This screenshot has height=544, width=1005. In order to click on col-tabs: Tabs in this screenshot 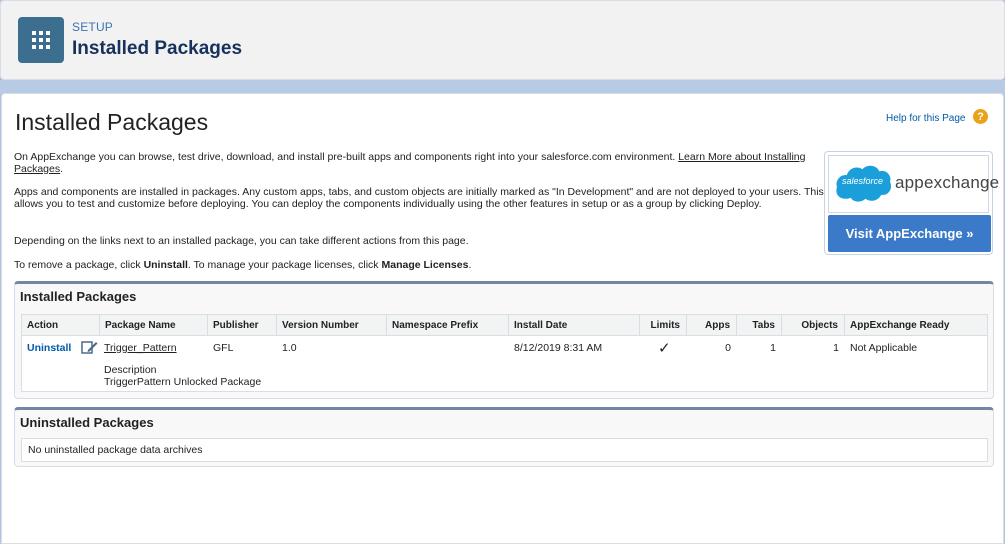, I will do `click(759, 325)`.